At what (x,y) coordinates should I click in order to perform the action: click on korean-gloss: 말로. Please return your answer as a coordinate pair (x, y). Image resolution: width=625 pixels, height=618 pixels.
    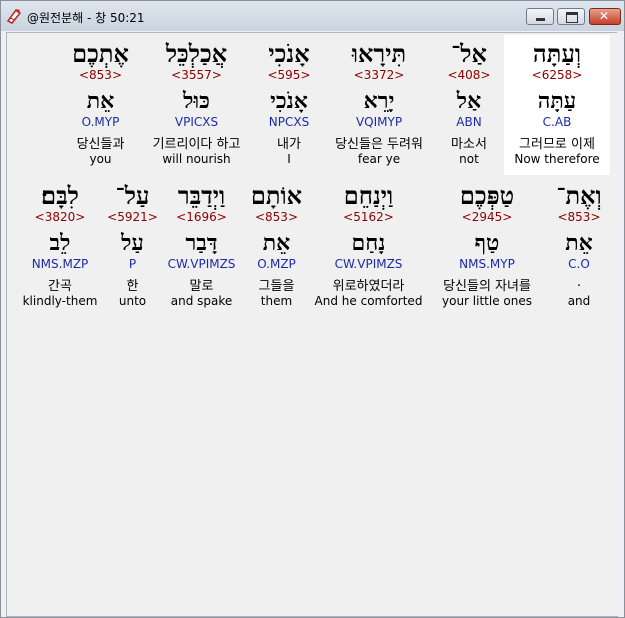
    Looking at the image, I should click on (201, 286).